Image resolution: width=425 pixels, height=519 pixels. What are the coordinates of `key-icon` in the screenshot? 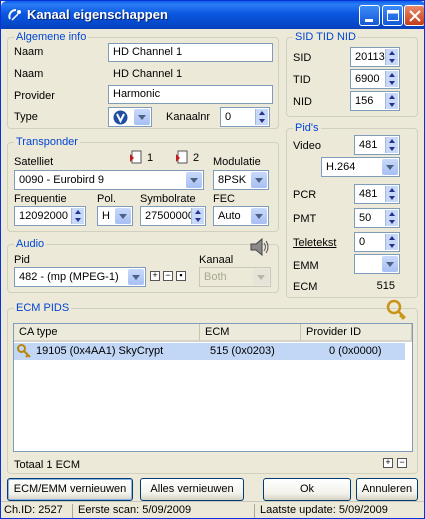 It's located at (24, 351).